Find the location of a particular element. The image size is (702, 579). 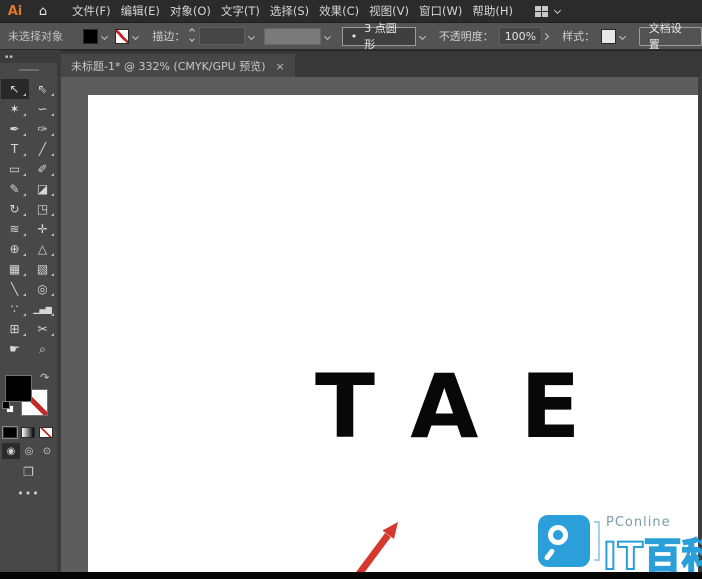

tool-blend: ◎ is located at coordinates (43, 289).